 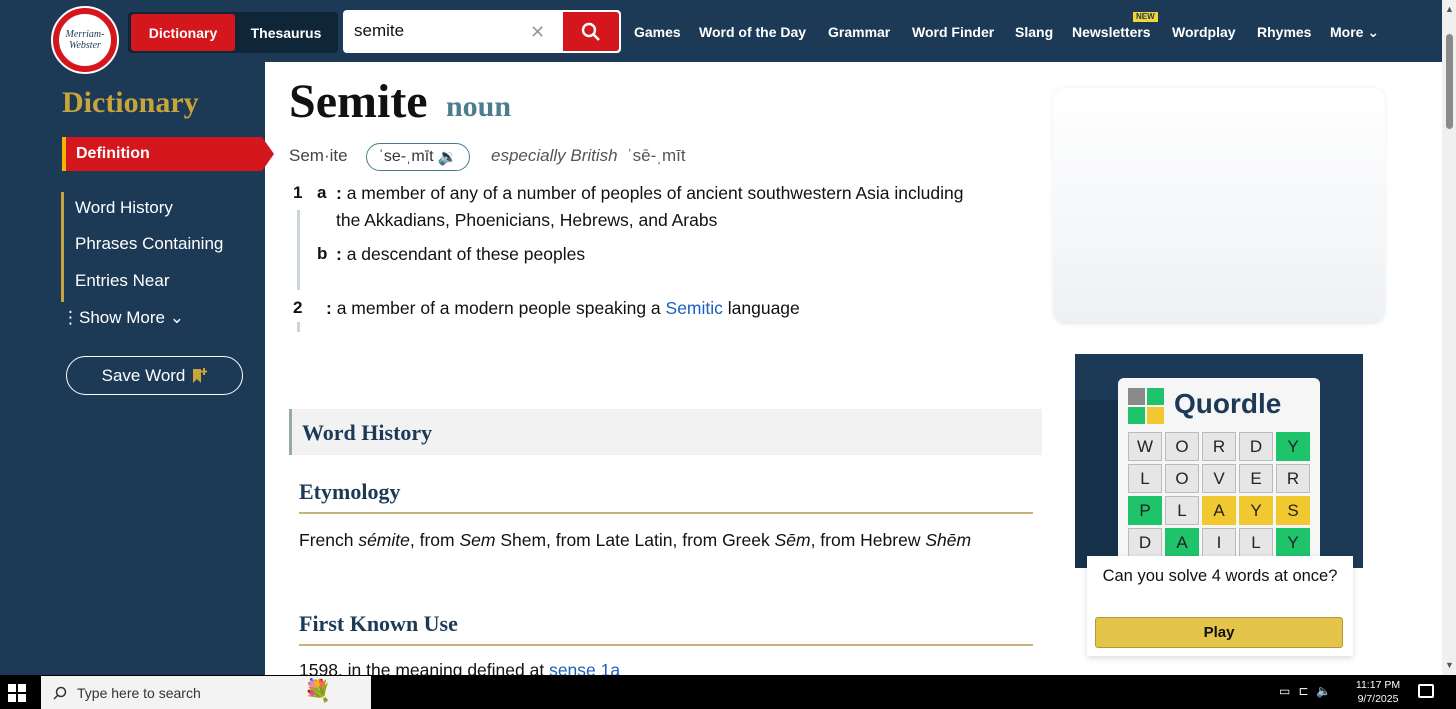 What do you see at coordinates (17, 693) in the screenshot?
I see `windows-start-icon` at bounding box center [17, 693].